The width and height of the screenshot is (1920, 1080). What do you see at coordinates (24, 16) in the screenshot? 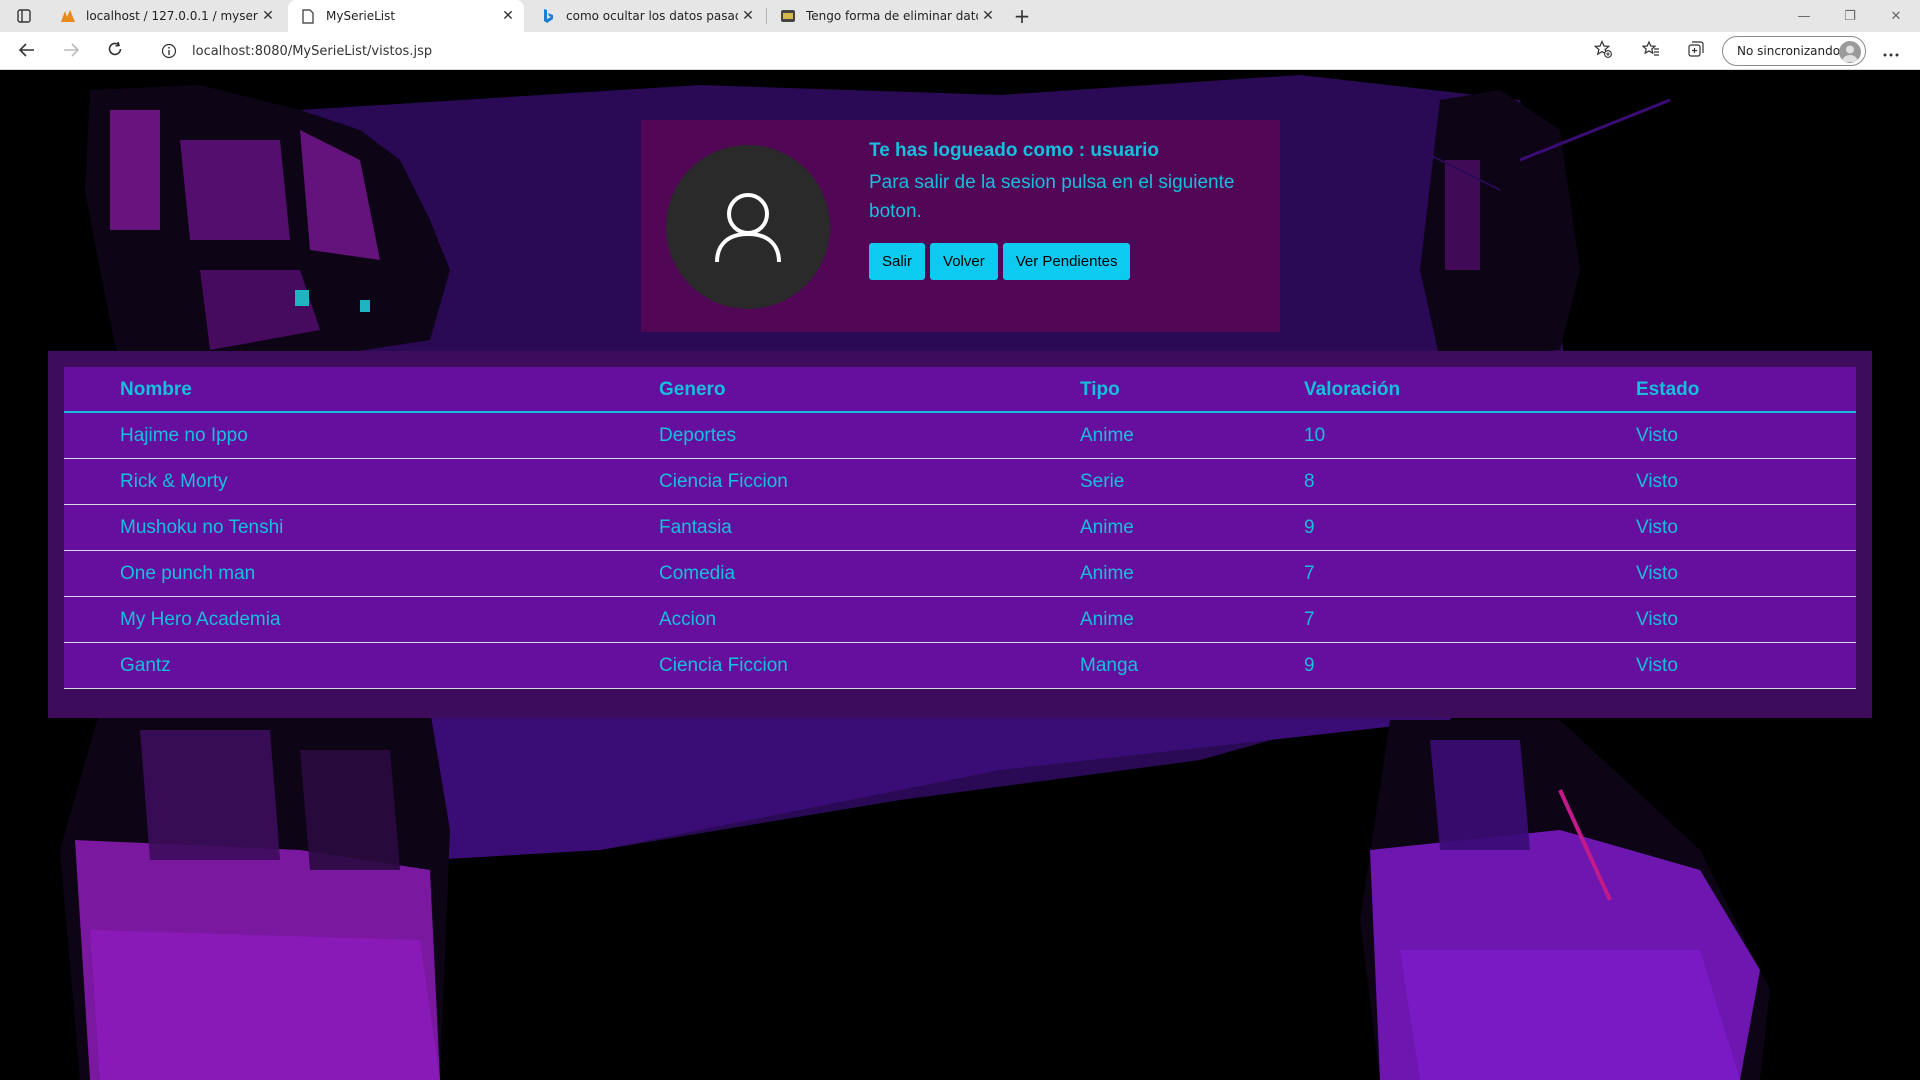
I see `tab-actions-icon` at bounding box center [24, 16].